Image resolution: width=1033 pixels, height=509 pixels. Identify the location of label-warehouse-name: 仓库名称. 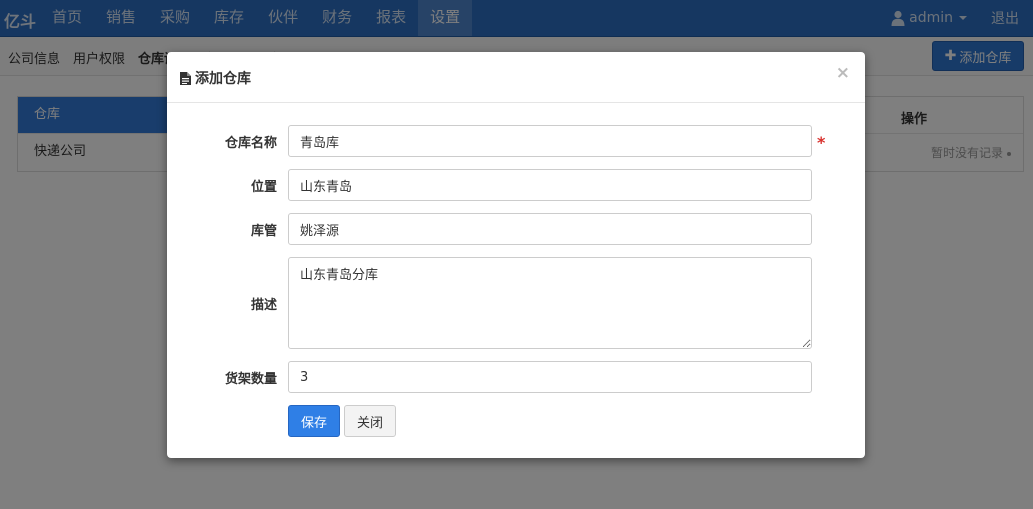
(250, 143).